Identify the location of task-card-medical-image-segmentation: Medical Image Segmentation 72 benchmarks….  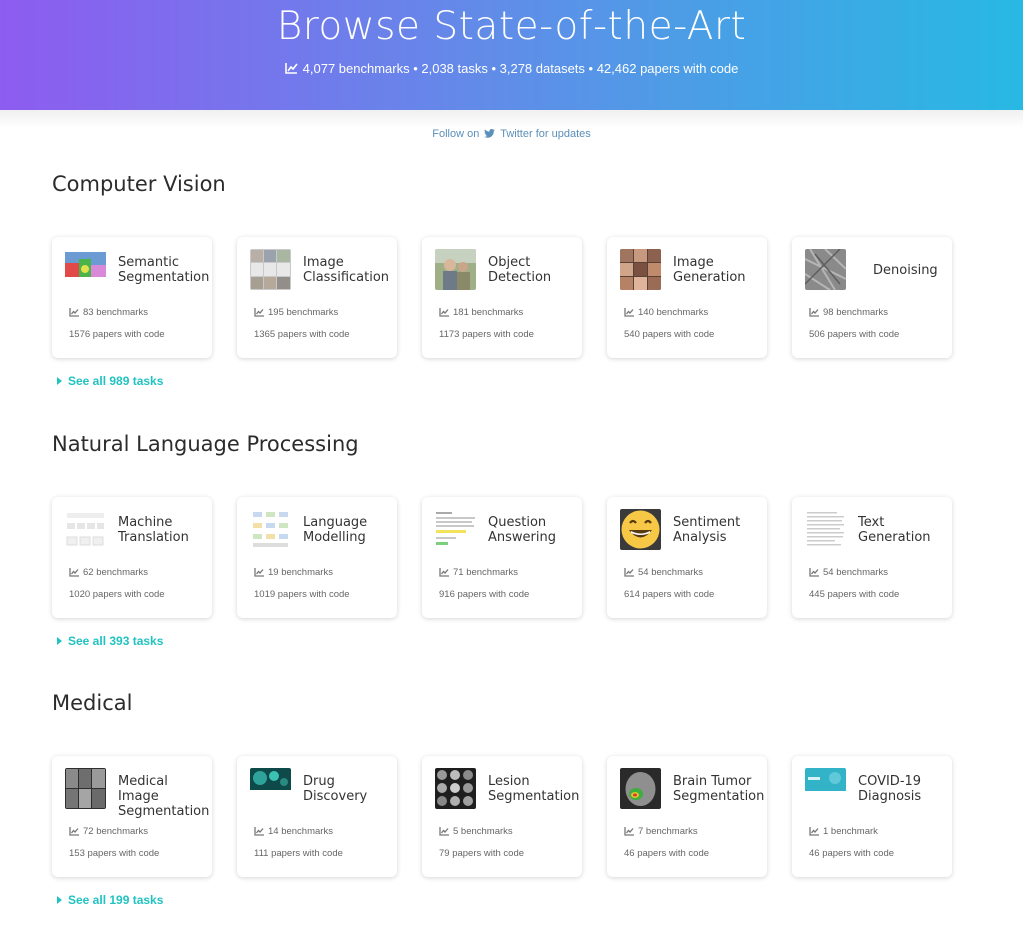
(132, 816).